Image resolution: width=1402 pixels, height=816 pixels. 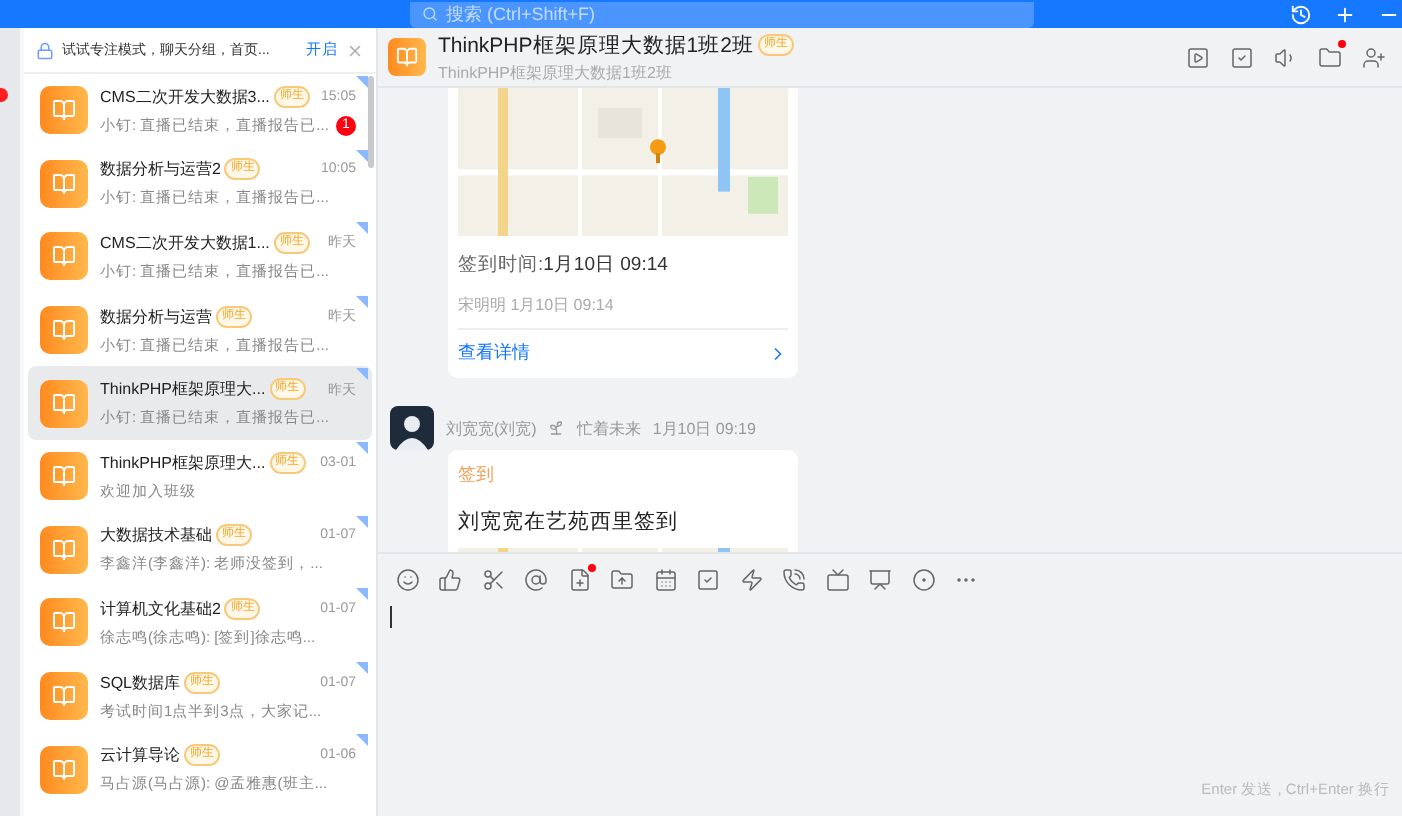 What do you see at coordinates (608, 428) in the screenshot?
I see `sender-status: 忙着未来` at bounding box center [608, 428].